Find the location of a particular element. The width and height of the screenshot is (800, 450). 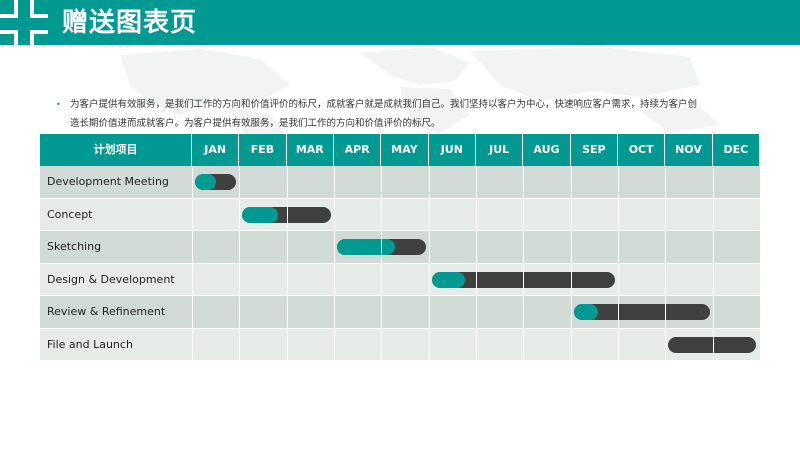

month-header-mar: MAR is located at coordinates (310, 150).